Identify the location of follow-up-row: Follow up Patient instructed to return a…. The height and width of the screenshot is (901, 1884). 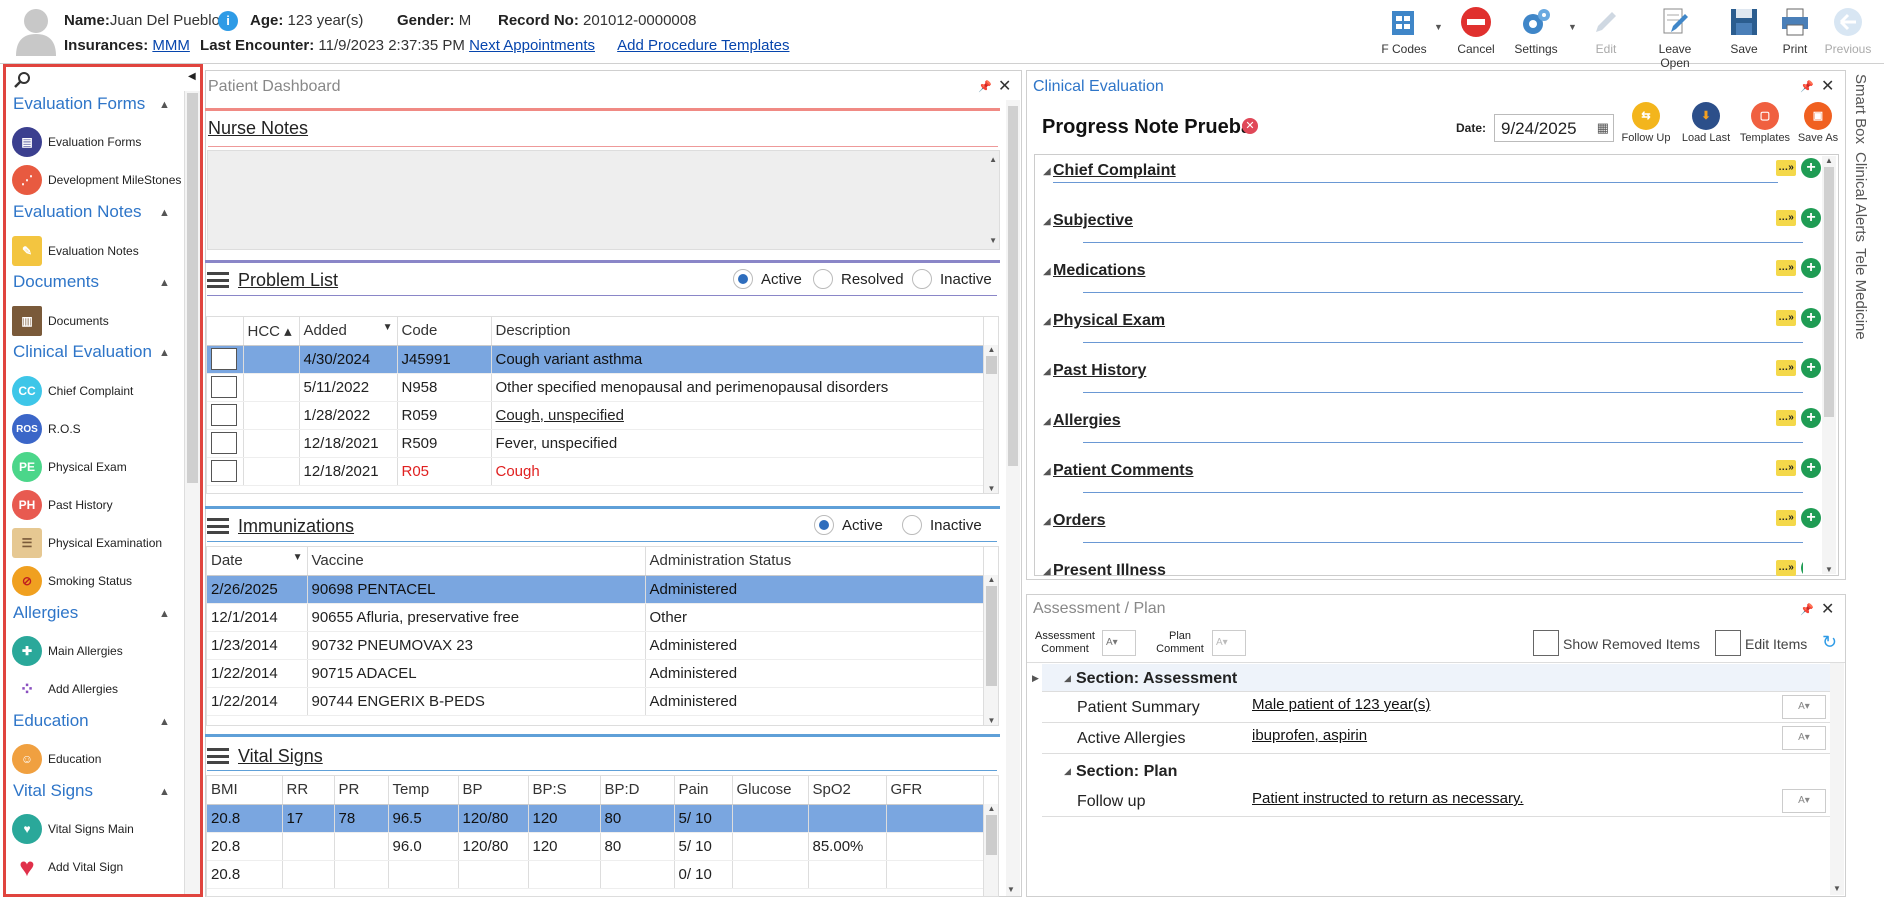
(1442, 802).